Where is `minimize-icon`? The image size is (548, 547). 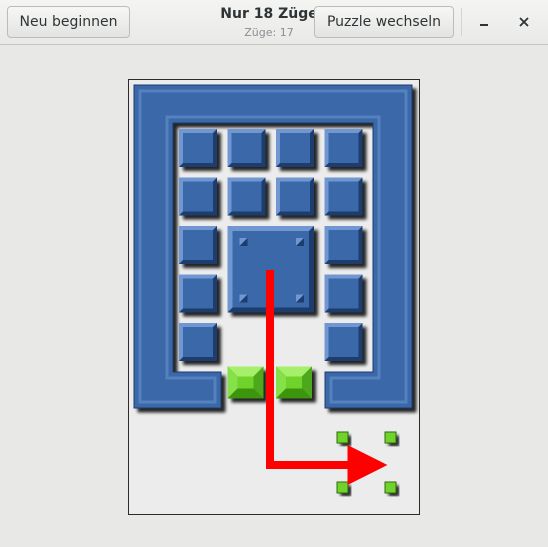 minimize-icon is located at coordinates (484, 22).